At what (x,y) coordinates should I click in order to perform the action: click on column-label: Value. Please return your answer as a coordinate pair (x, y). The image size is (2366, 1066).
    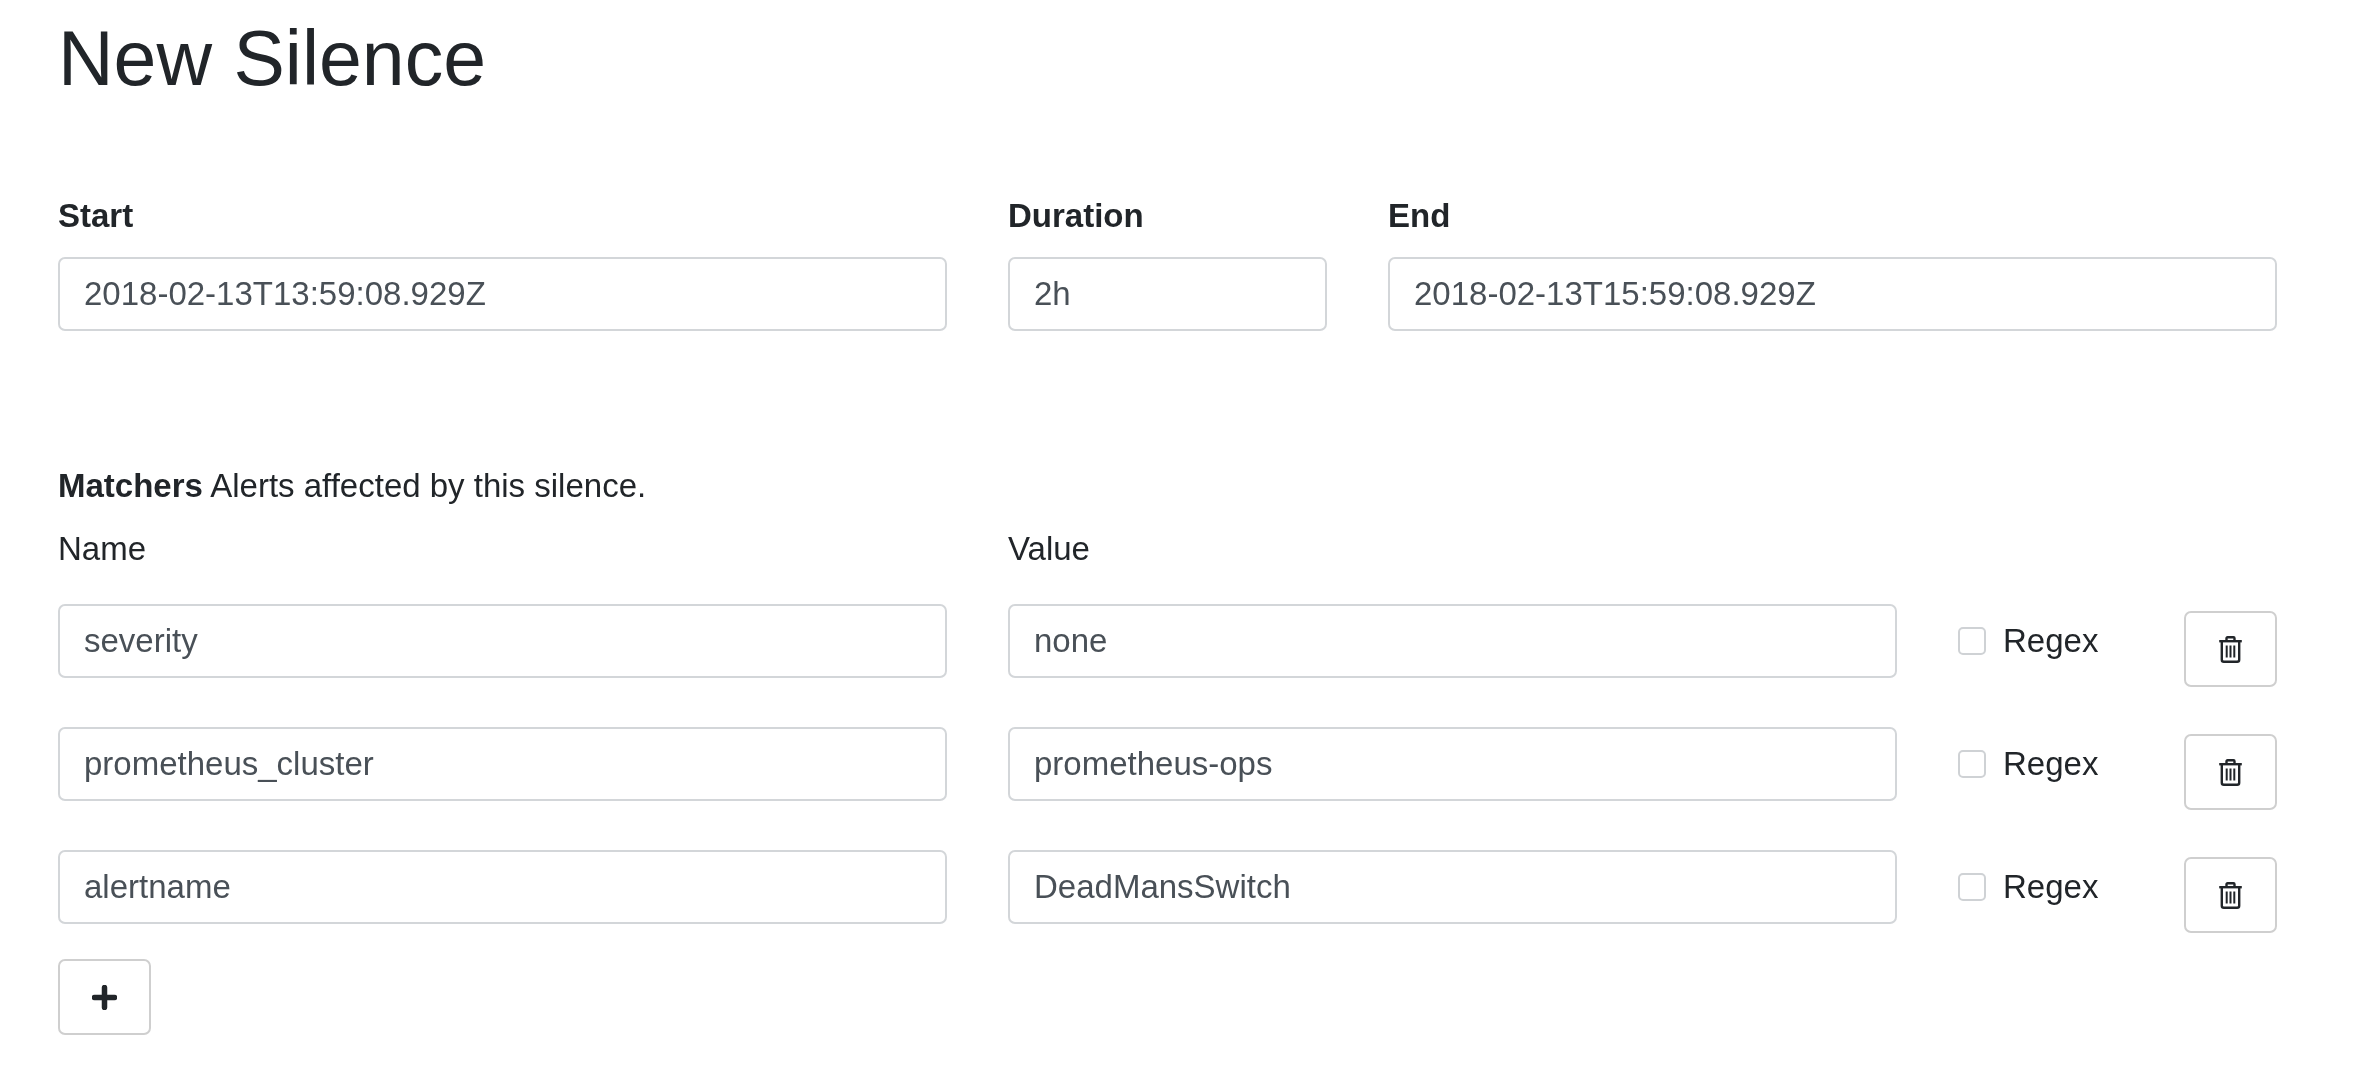
    Looking at the image, I should click on (1049, 549).